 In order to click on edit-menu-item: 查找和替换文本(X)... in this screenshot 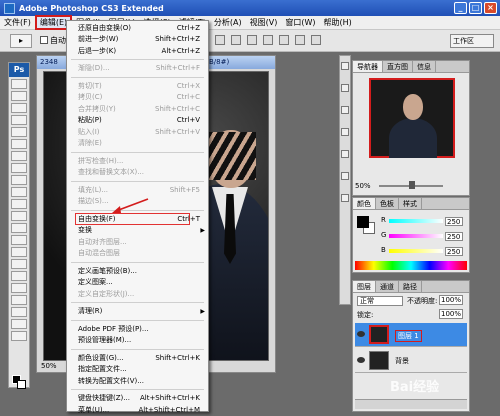, I will do `click(137, 173)`.